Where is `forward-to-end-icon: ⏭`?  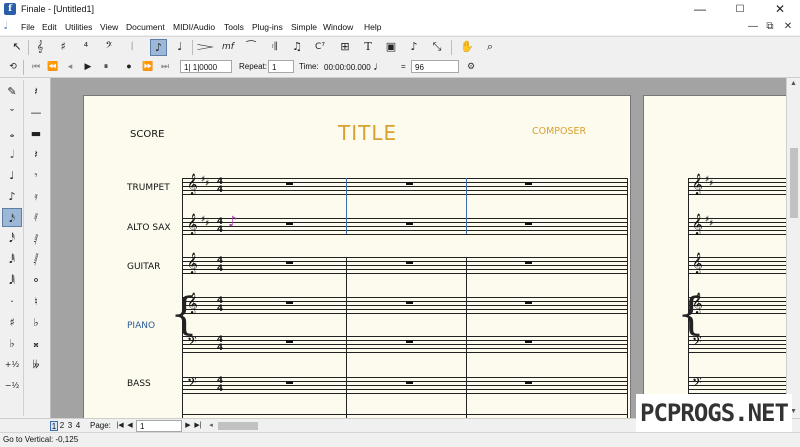 forward-to-end-icon: ⏭ is located at coordinates (165, 66).